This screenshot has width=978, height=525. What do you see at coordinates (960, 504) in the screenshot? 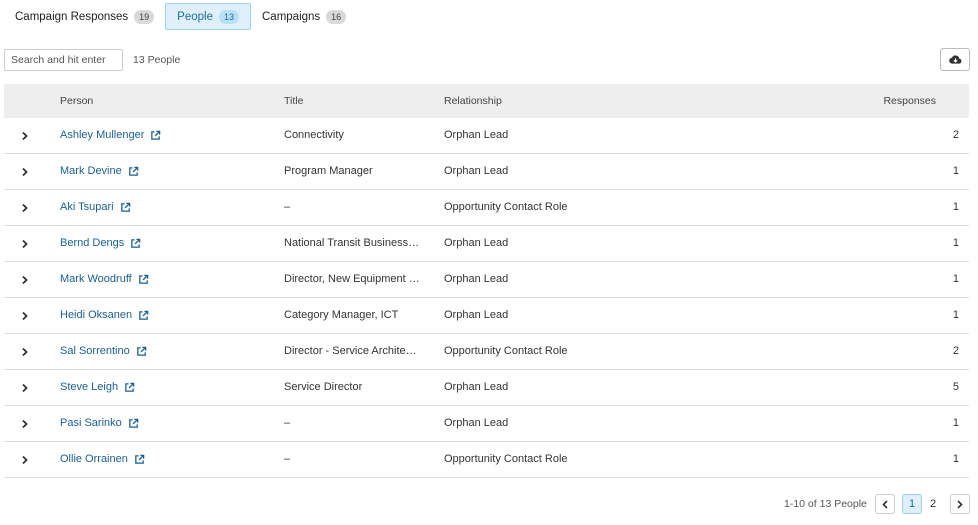
I see `next-page-button` at bounding box center [960, 504].